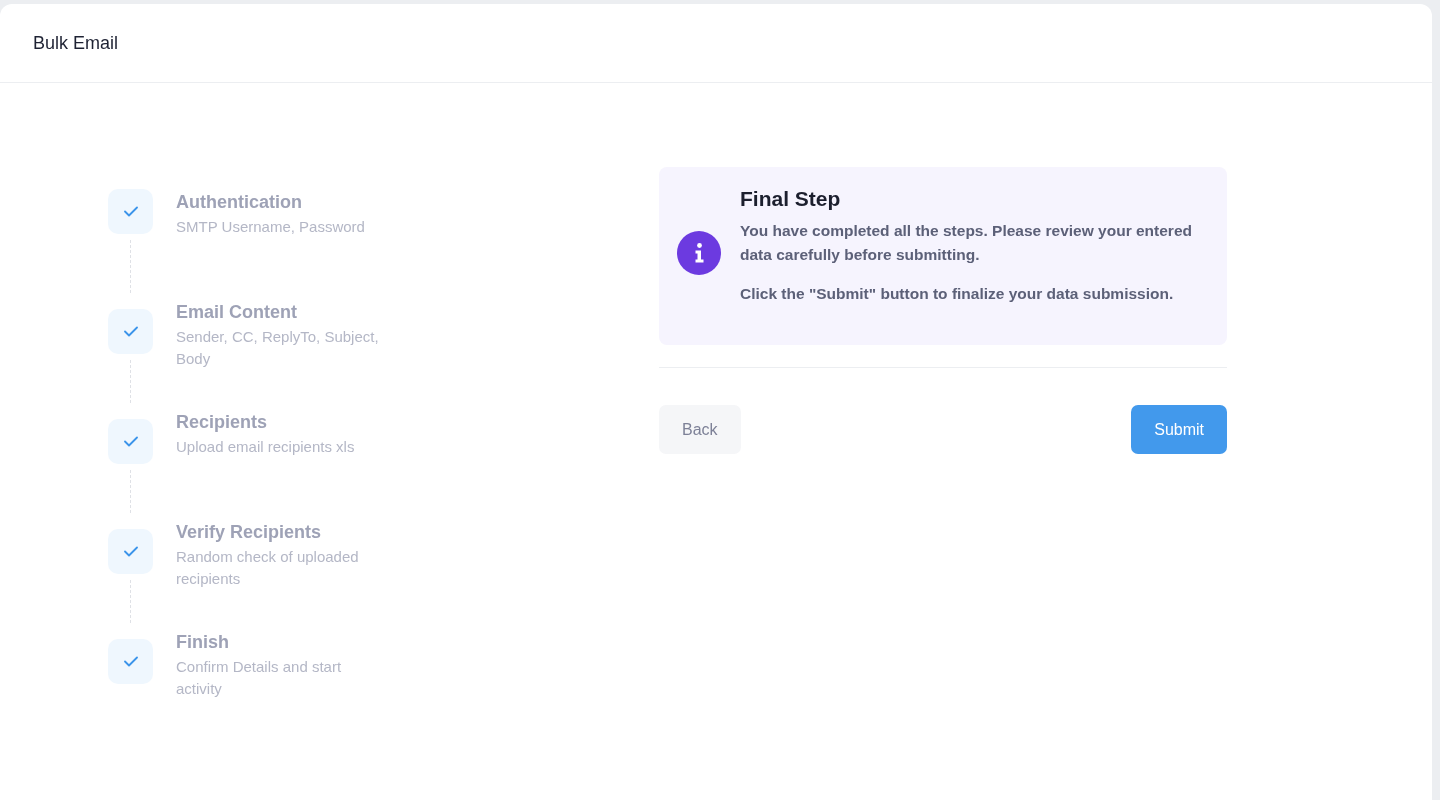  What do you see at coordinates (237, 312) in the screenshot?
I see `step-title: Email Content` at bounding box center [237, 312].